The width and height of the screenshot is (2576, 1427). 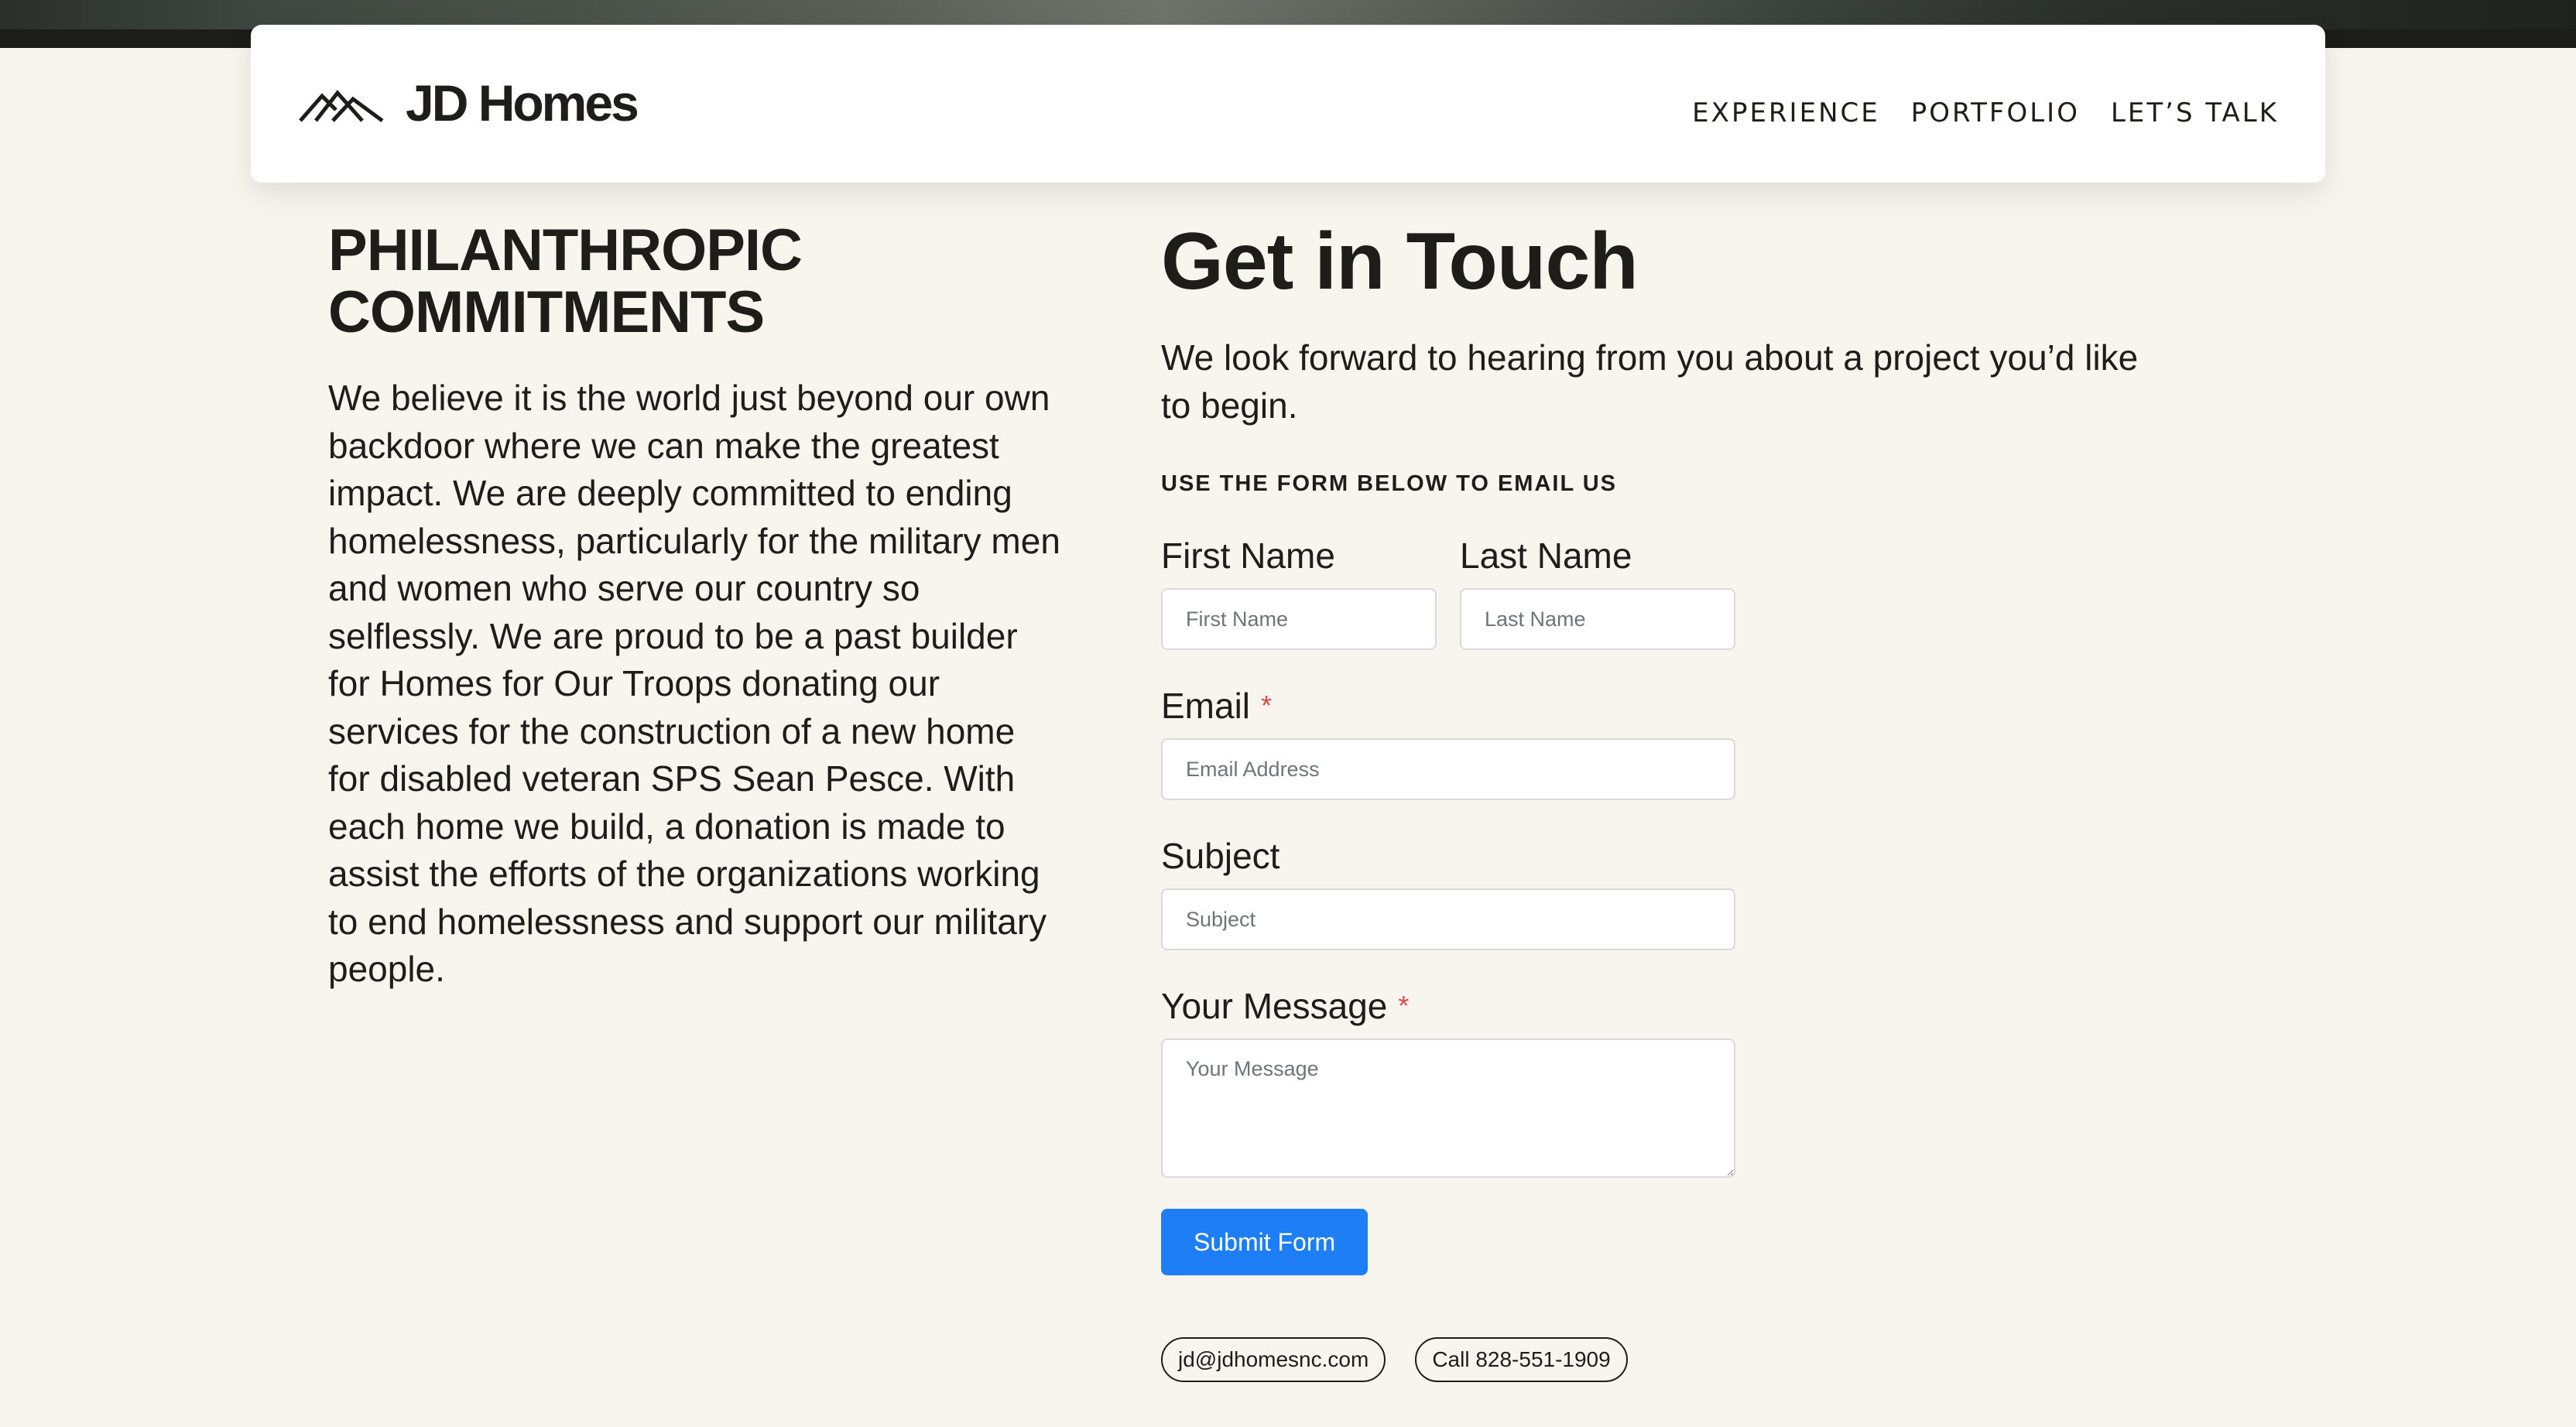 I want to click on submit-form-button: Submit Form, so click(x=1265, y=1242).